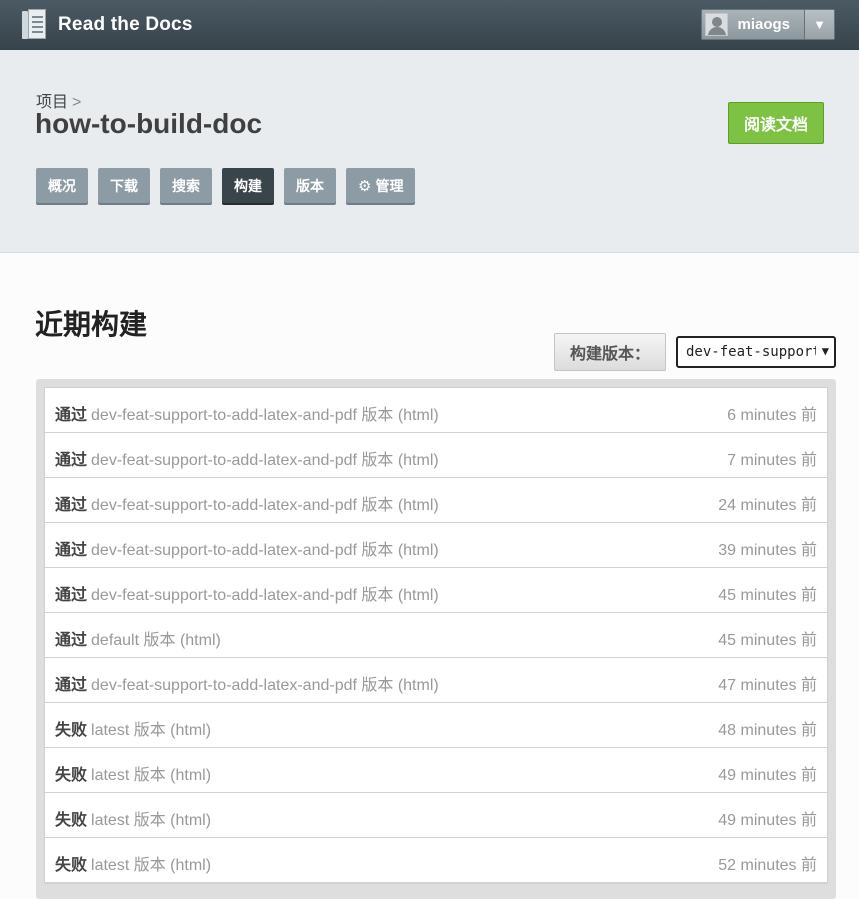 This screenshot has height=899, width=859. What do you see at coordinates (365, 186) in the screenshot?
I see `gear-icon: ⚙` at bounding box center [365, 186].